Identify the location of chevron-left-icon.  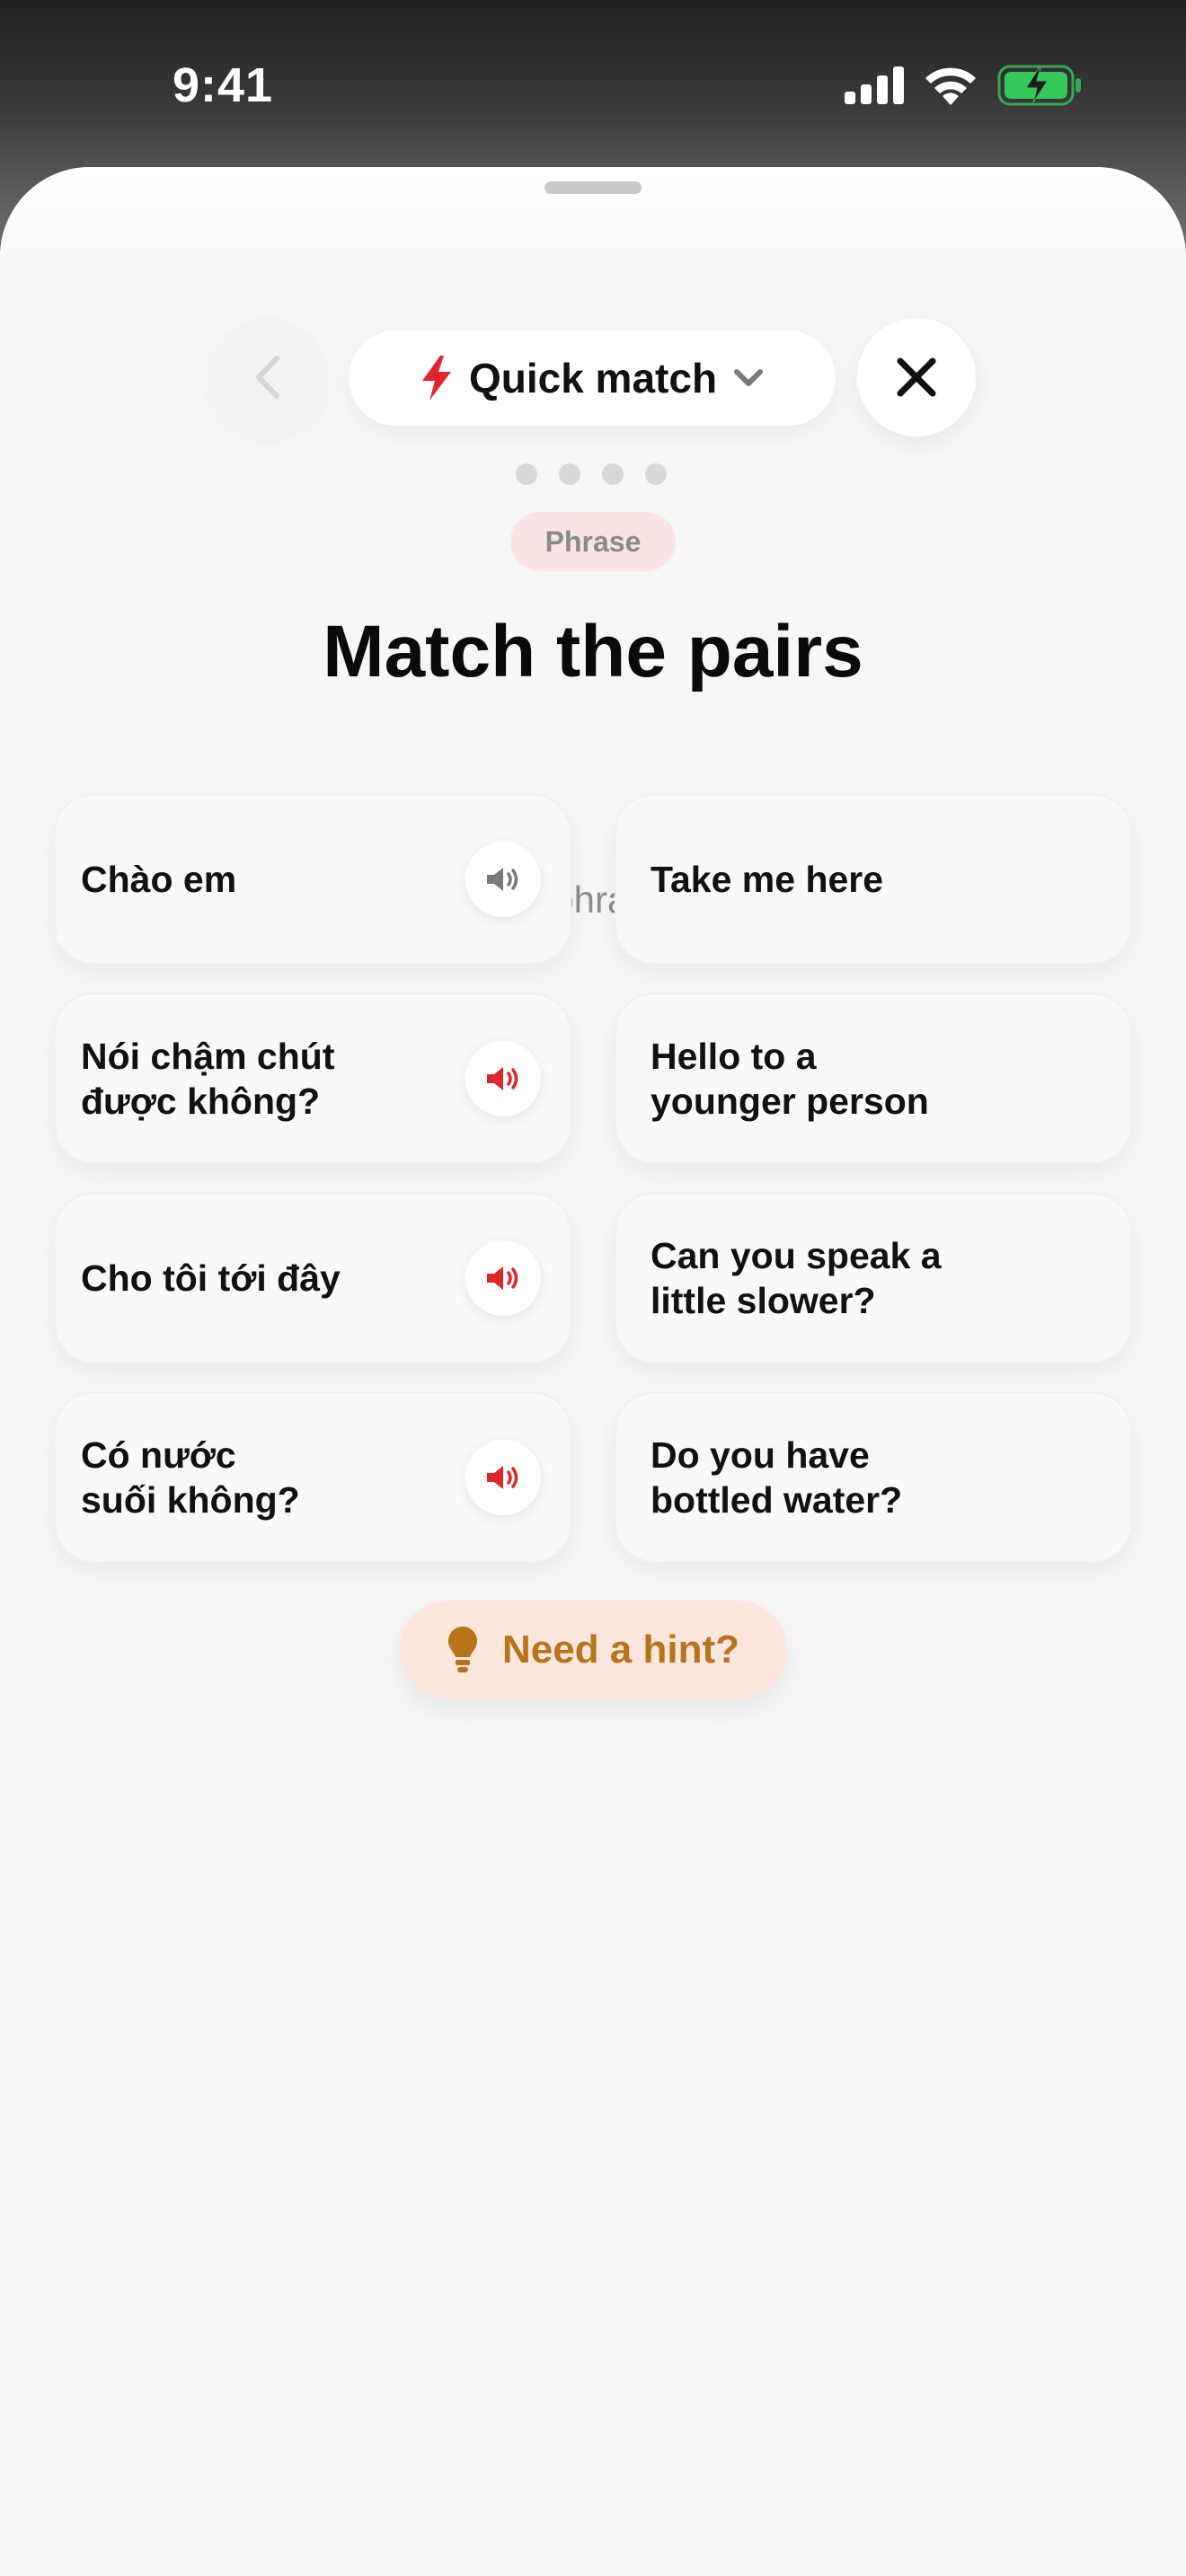
(267, 377).